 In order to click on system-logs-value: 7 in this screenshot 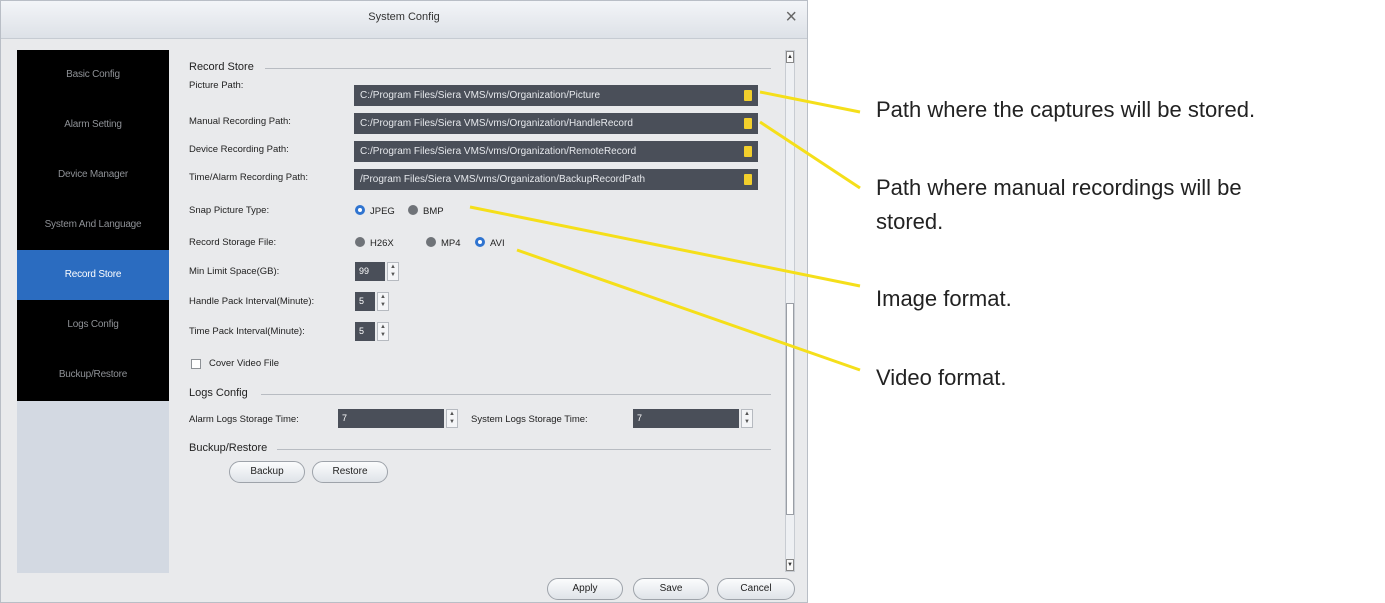, I will do `click(686, 418)`.